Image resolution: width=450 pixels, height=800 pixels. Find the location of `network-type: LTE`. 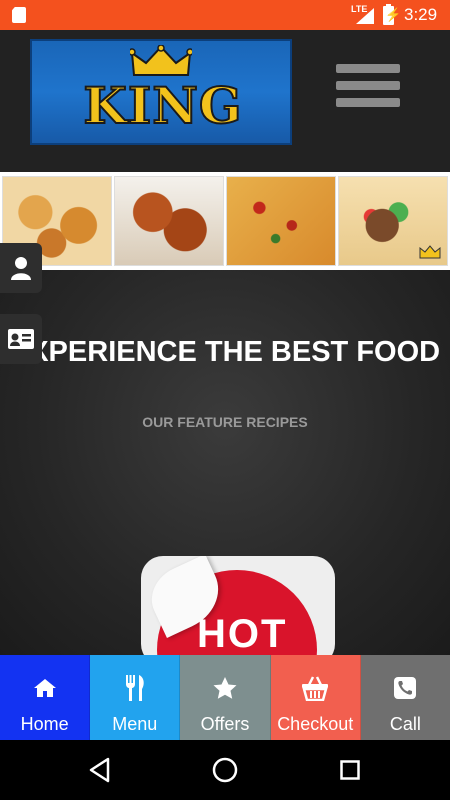

network-type: LTE is located at coordinates (359, 9).